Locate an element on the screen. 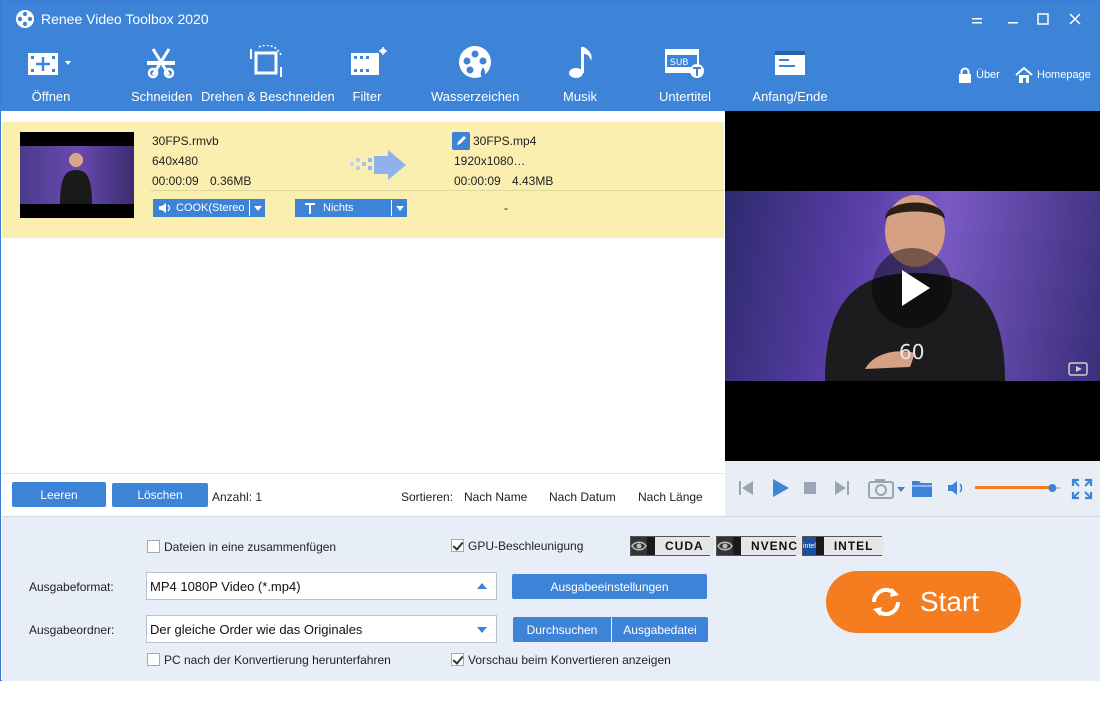 This screenshot has width=1100, height=726. gpu-acceleration-checkbox is located at coordinates (457, 545).